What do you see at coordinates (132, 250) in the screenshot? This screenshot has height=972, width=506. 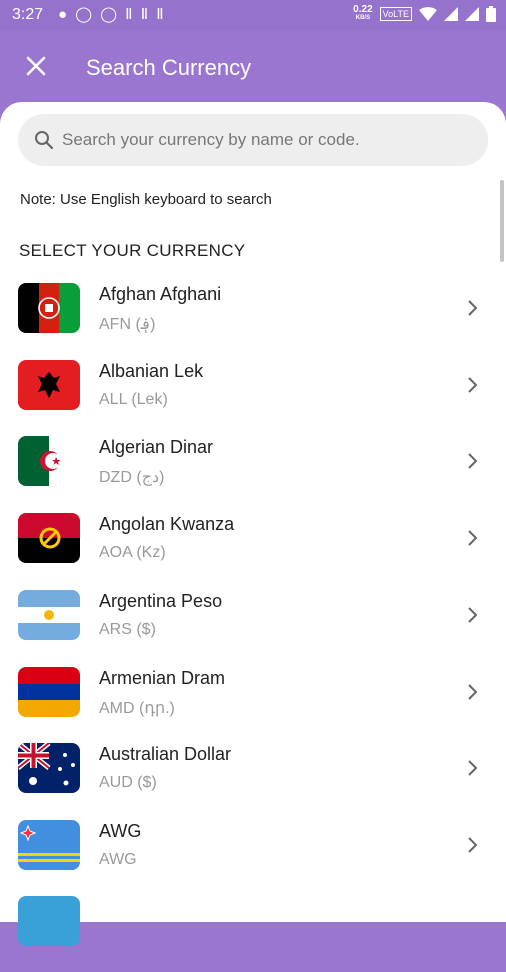 I see `section-title: SELECT YOUR CURRENCY` at bounding box center [132, 250].